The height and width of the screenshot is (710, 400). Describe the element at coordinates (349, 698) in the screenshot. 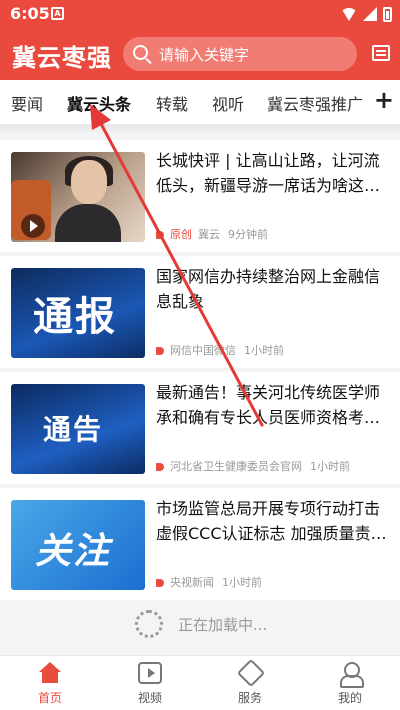

I see `nav-label: 我的` at that location.